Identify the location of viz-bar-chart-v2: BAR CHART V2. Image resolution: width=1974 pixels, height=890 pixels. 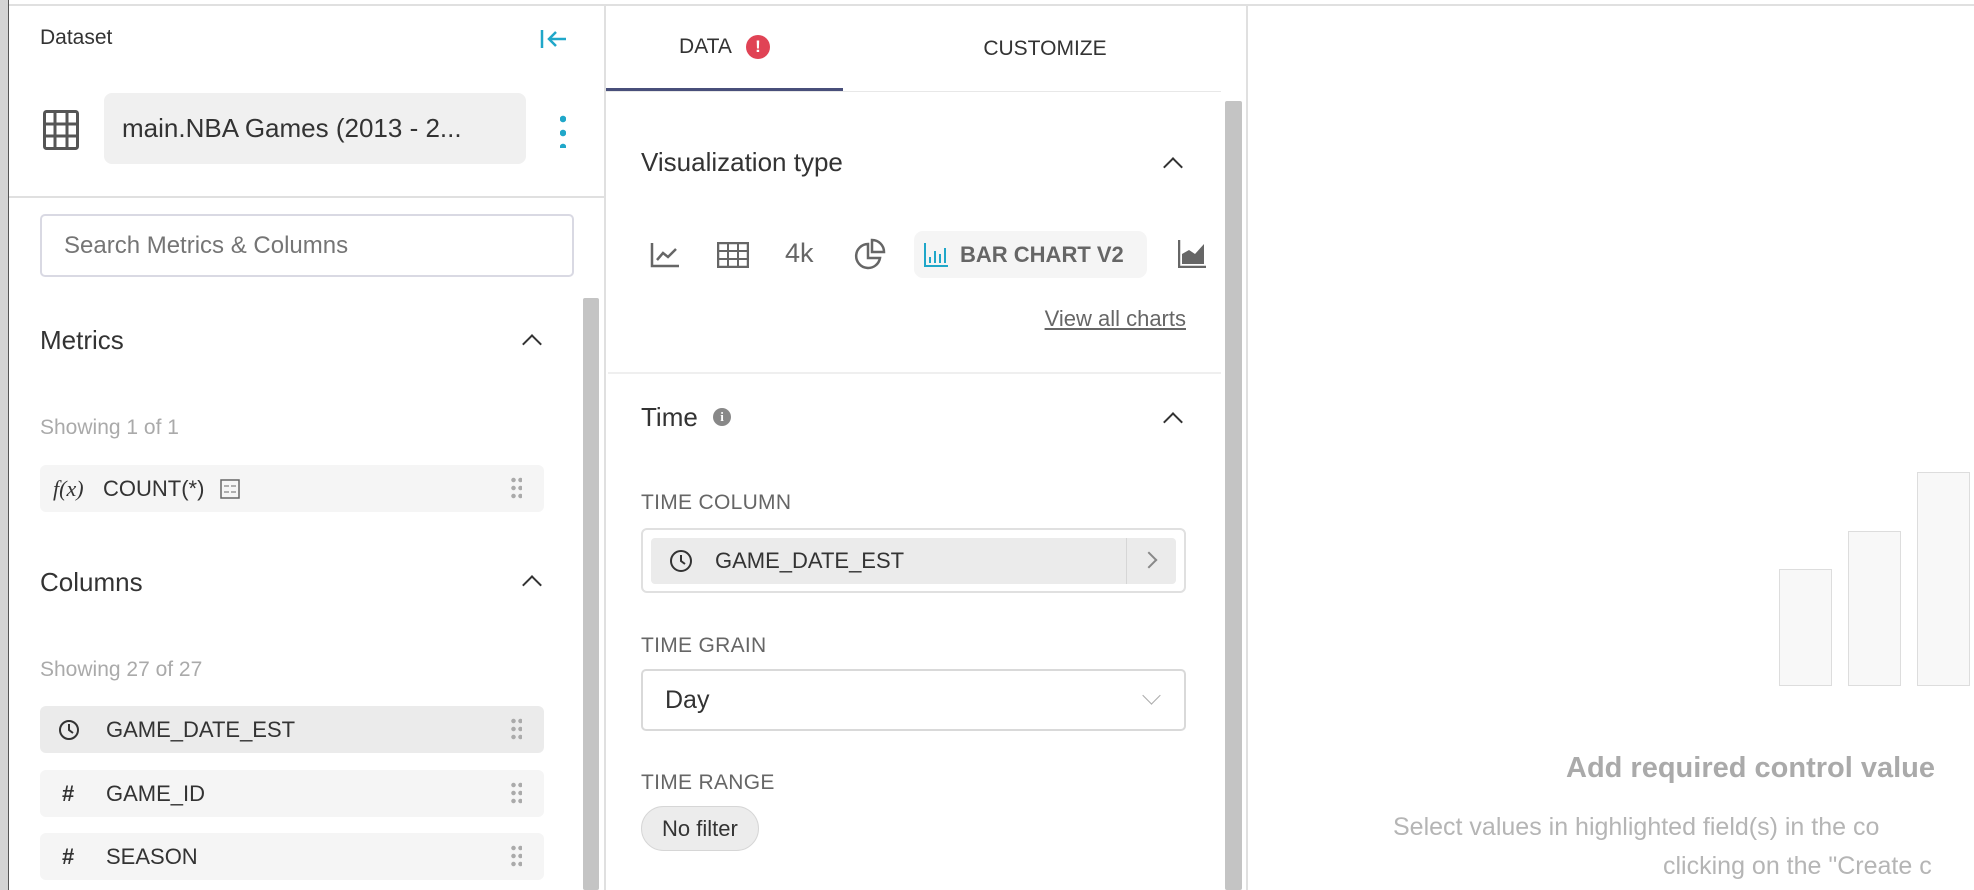
(1030, 254).